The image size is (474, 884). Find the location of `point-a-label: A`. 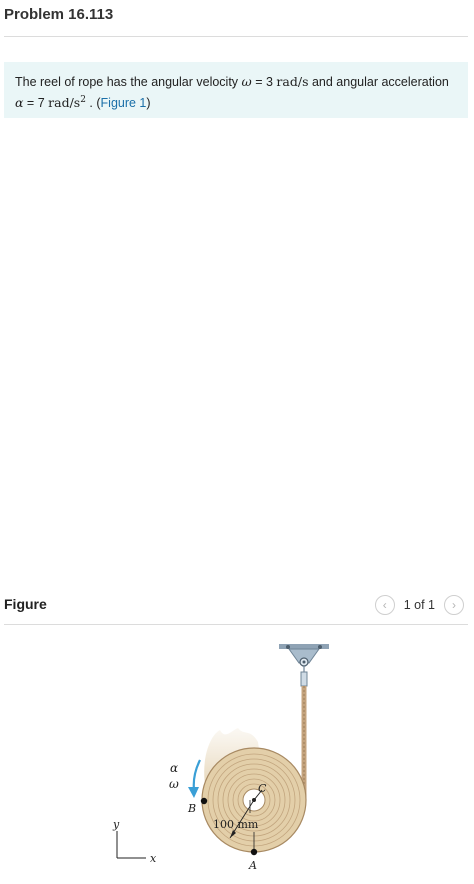

point-a-label: A is located at coordinates (252, 865).